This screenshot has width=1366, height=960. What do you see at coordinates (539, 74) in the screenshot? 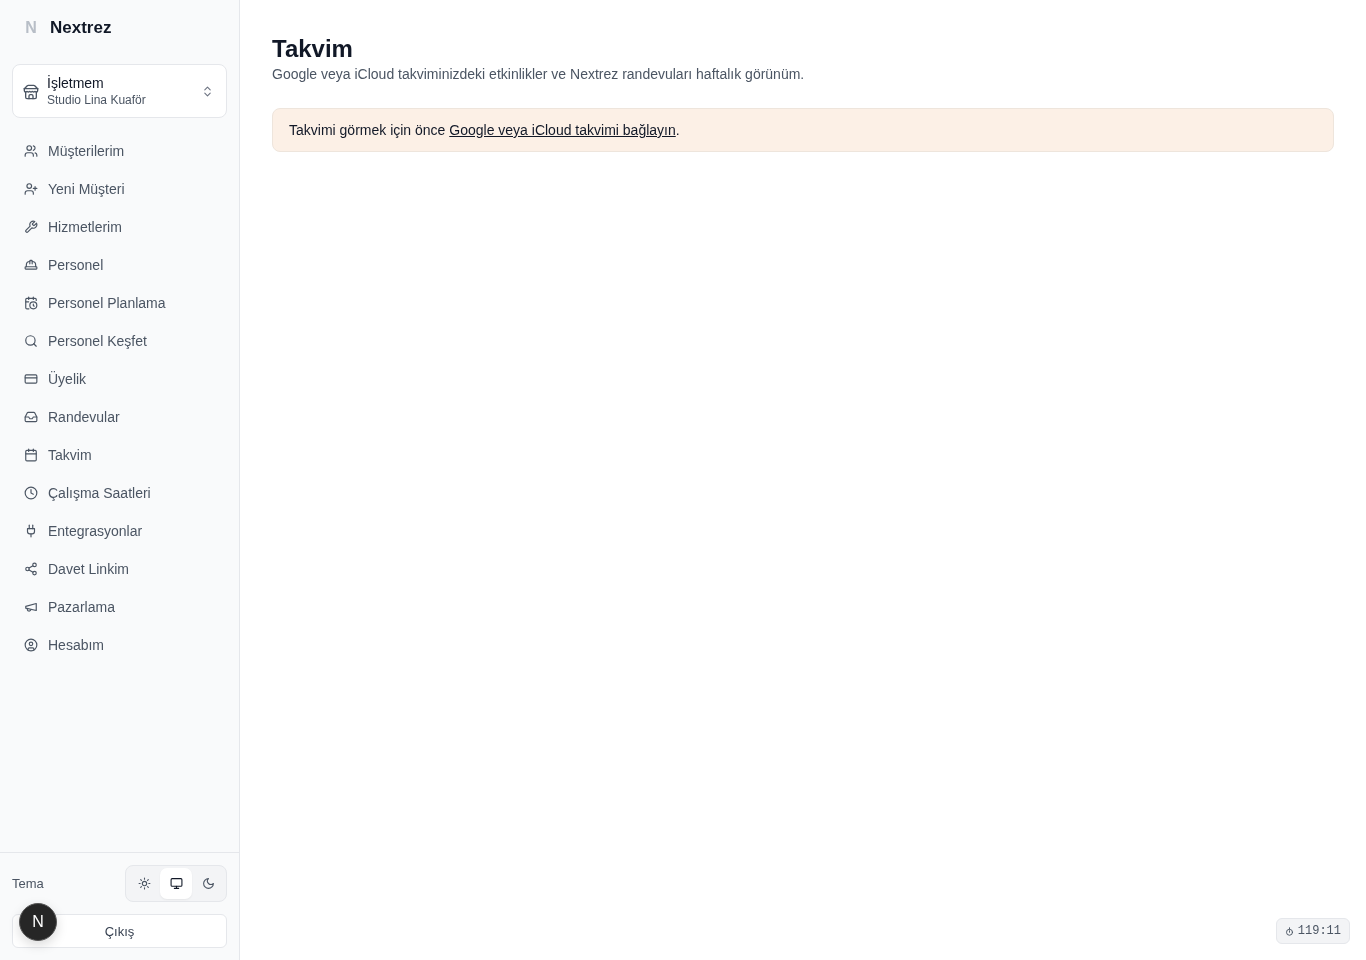
I see `page-subtitle: Google veya iCloud takviminizdeki etkinlikler ve Nextrez randevuları haftalık görünüm.` at bounding box center [539, 74].